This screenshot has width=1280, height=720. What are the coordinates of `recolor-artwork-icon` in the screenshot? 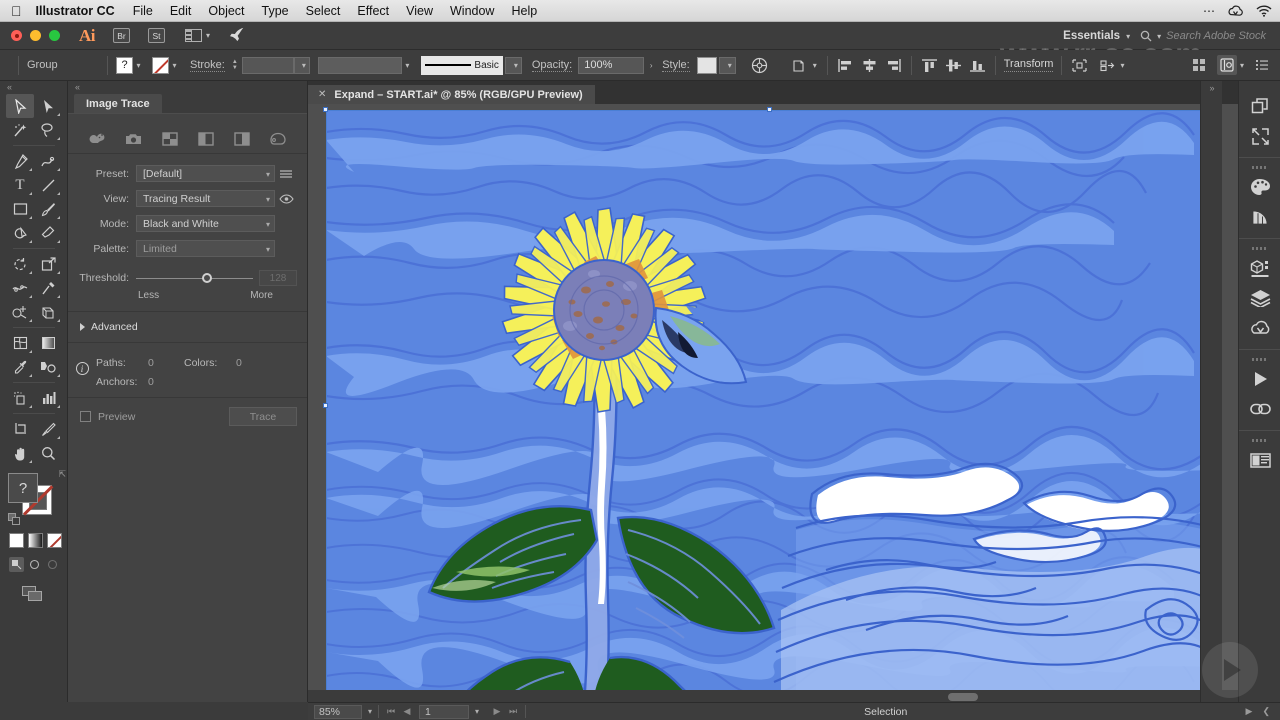 It's located at (759, 65).